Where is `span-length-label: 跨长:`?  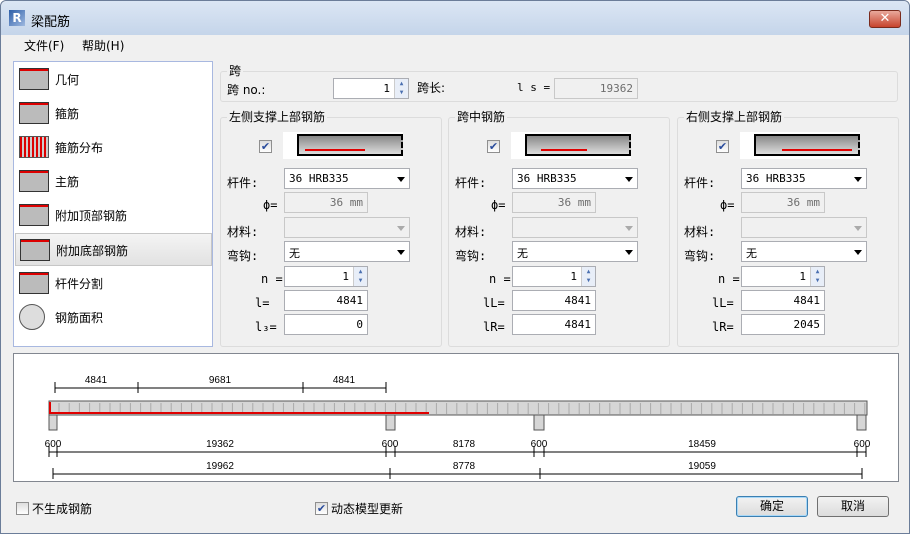 span-length-label: 跨长: is located at coordinates (431, 88).